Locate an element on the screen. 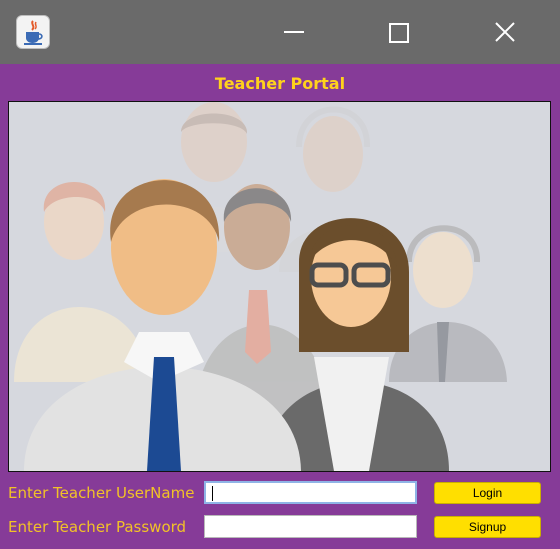 The image size is (560, 549). text-caret is located at coordinates (212, 493).